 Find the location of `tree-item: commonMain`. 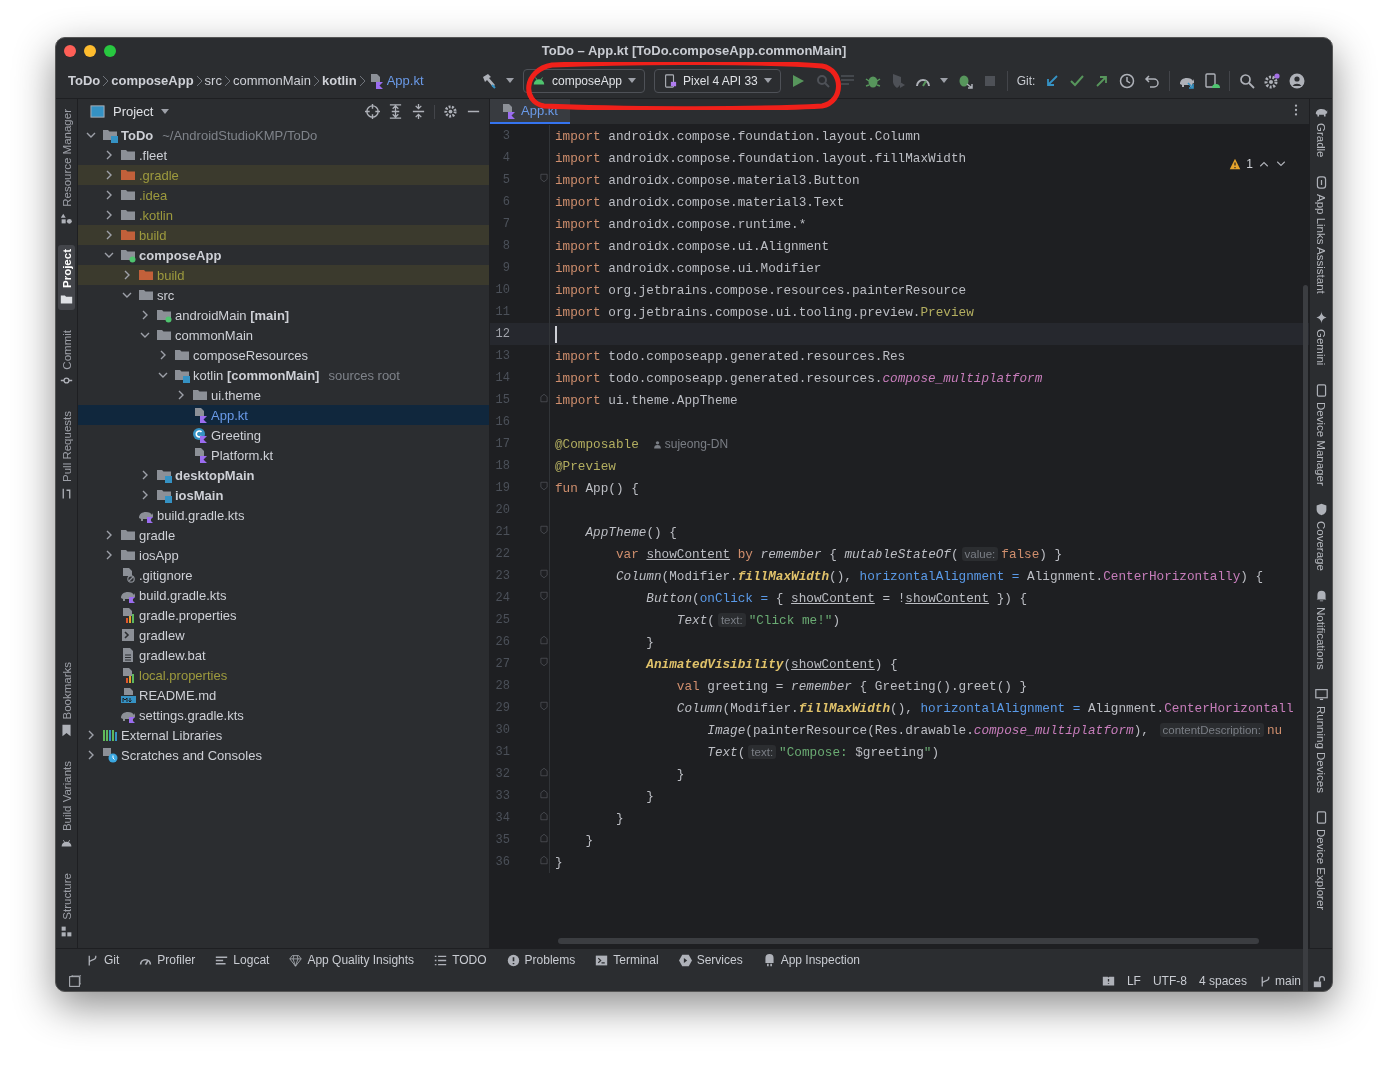

tree-item: commonMain is located at coordinates (283, 335).